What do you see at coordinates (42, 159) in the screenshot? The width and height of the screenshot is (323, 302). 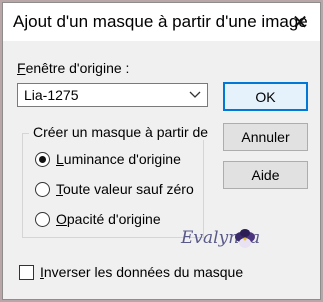 I see `radio-button-selected` at bounding box center [42, 159].